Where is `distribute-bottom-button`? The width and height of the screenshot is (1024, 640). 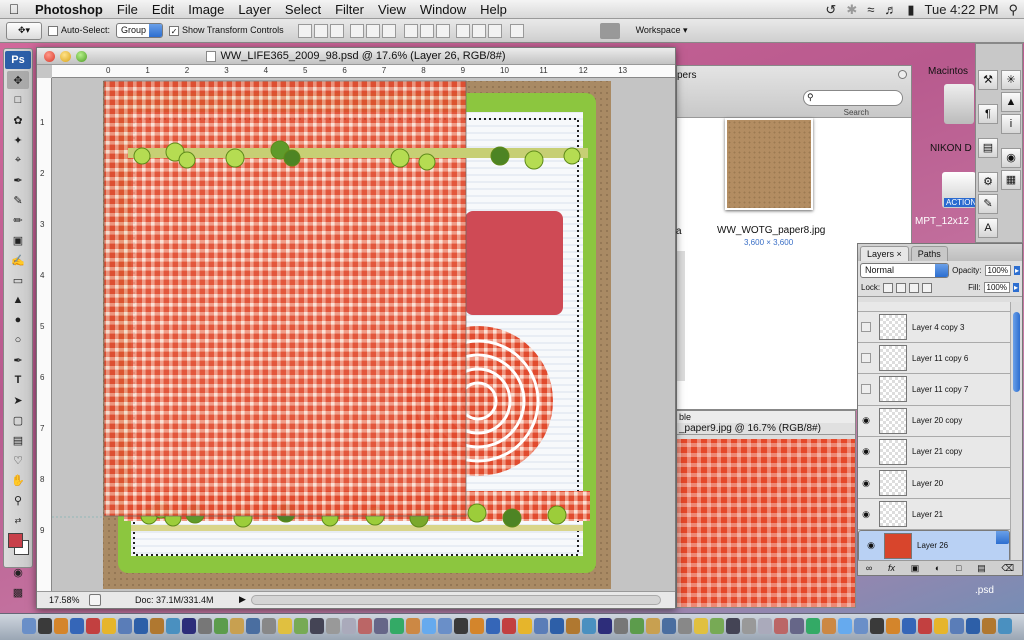
distribute-bottom-button is located at coordinates (442, 30).